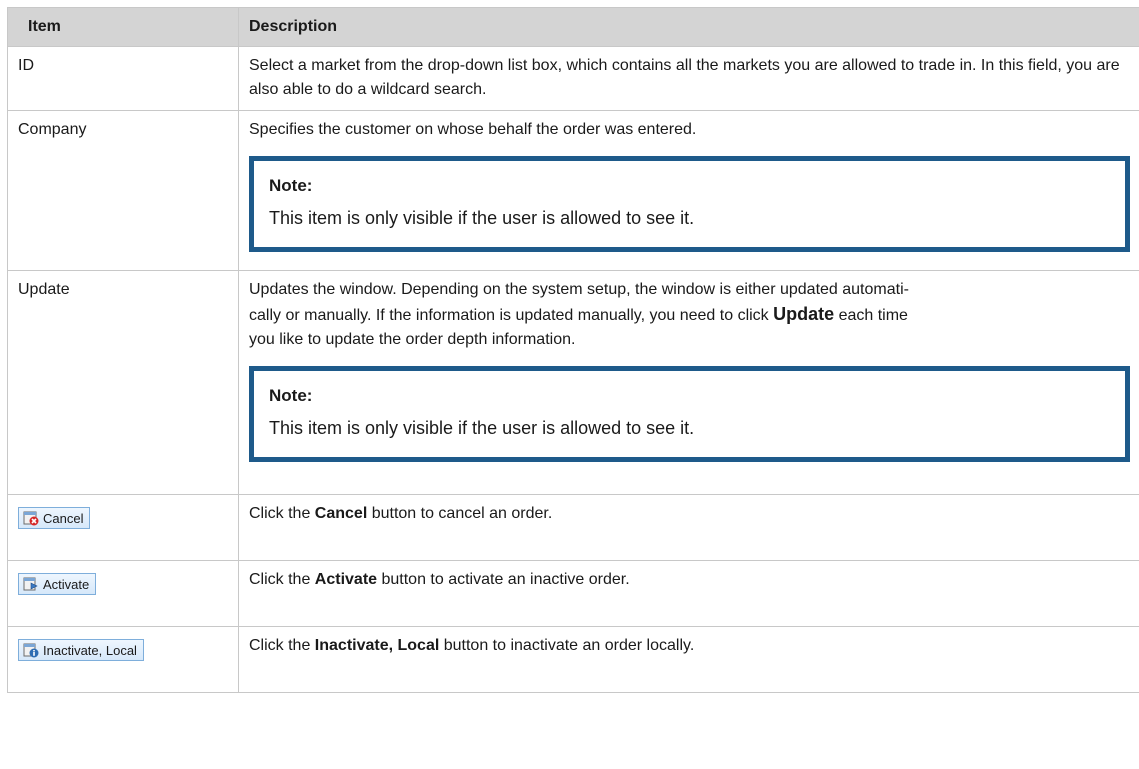  I want to click on activate-icon, so click(31, 584).